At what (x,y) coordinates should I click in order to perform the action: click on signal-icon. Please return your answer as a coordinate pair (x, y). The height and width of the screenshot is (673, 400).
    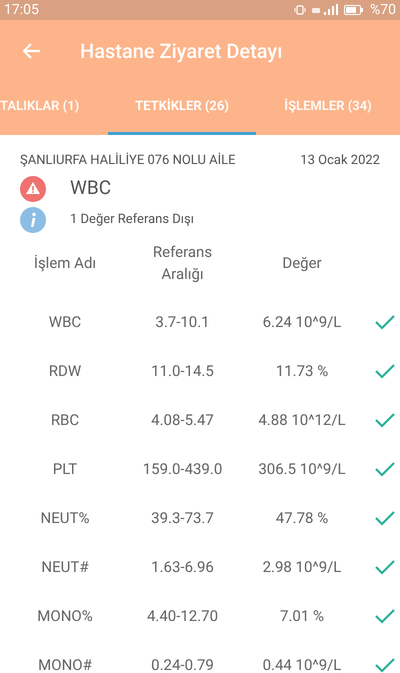
    Looking at the image, I should click on (325, 10).